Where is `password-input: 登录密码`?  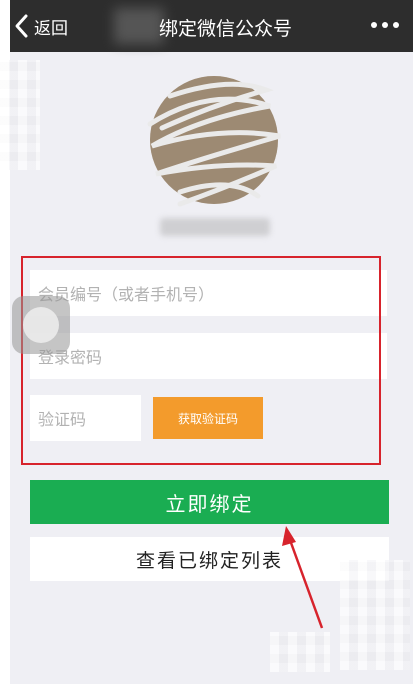 password-input: 登录密码 is located at coordinates (208, 356).